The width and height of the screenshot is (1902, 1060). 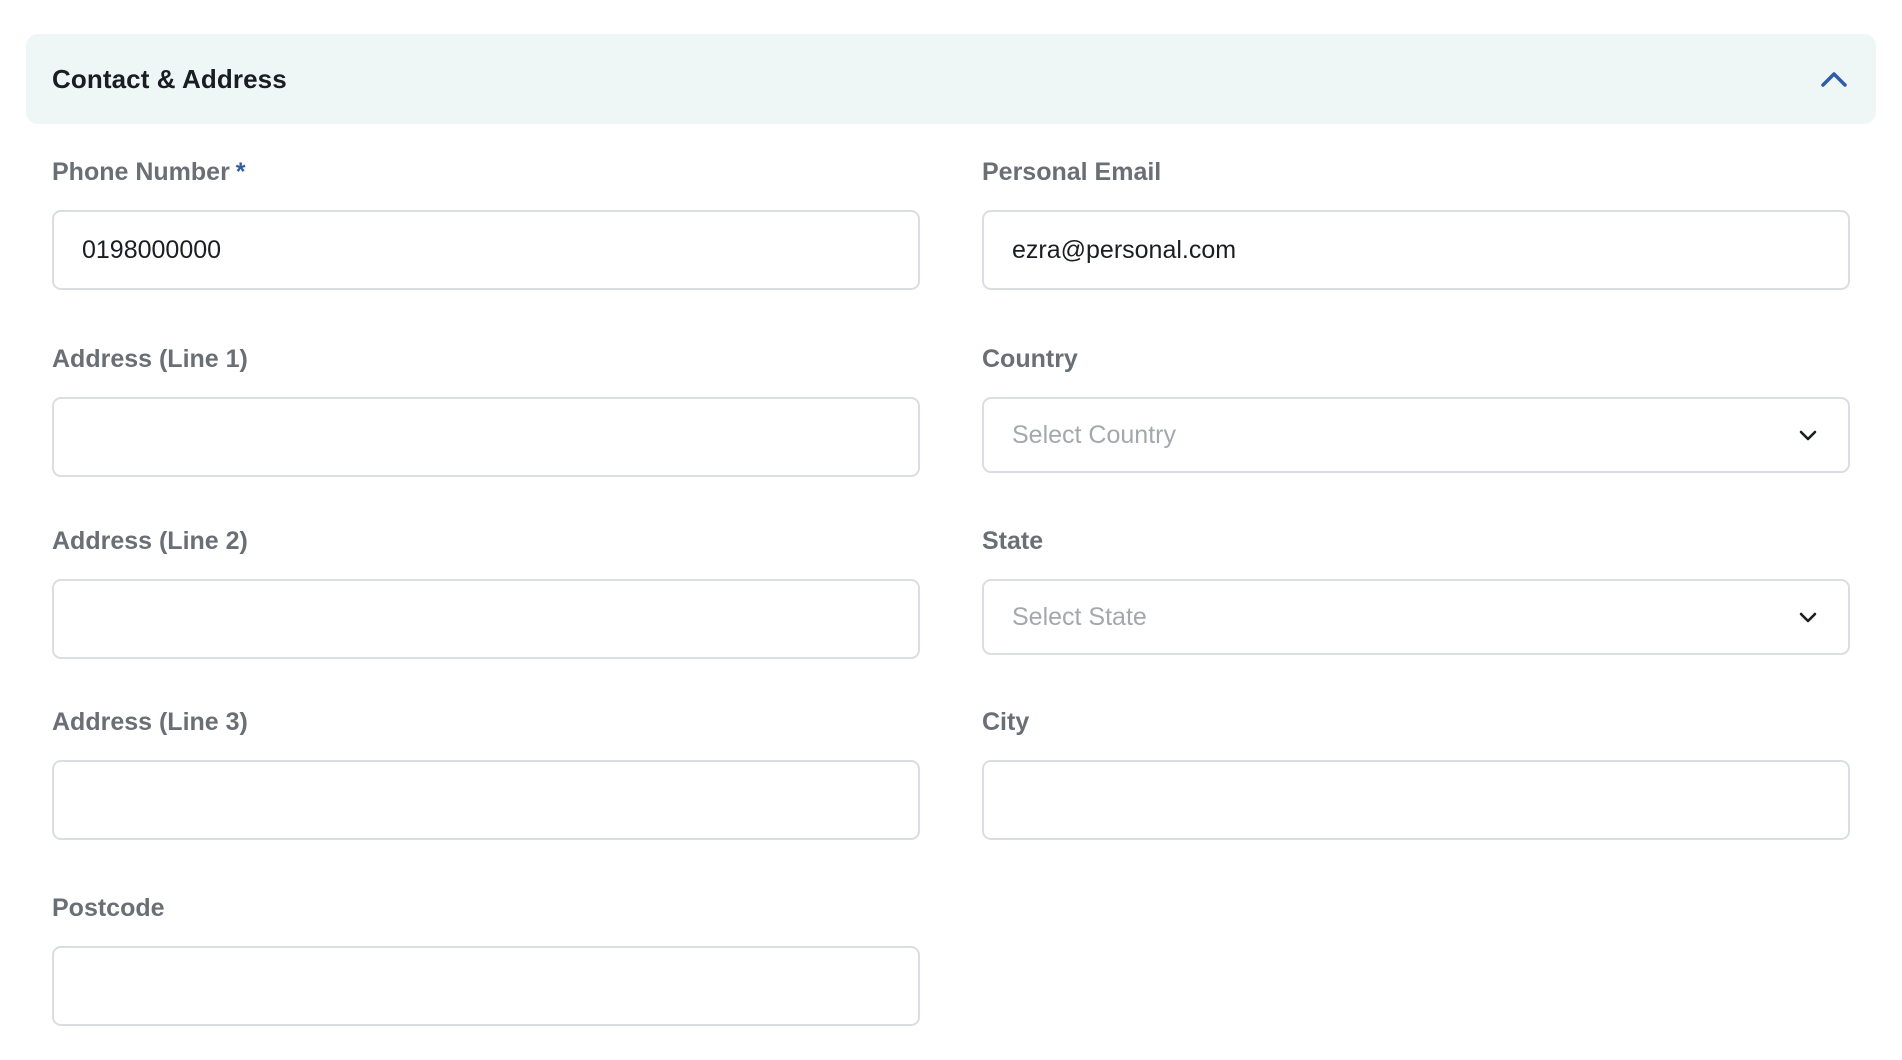 I want to click on address-line1-label: Address (Line 1), so click(x=150, y=359).